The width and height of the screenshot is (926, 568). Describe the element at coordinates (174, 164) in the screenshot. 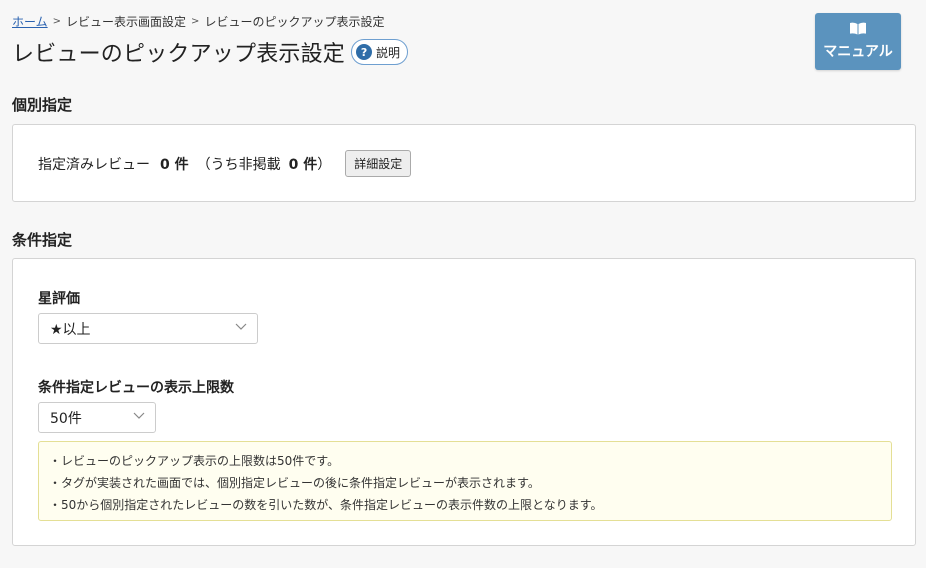

I see `specified-count: 0 件` at that location.